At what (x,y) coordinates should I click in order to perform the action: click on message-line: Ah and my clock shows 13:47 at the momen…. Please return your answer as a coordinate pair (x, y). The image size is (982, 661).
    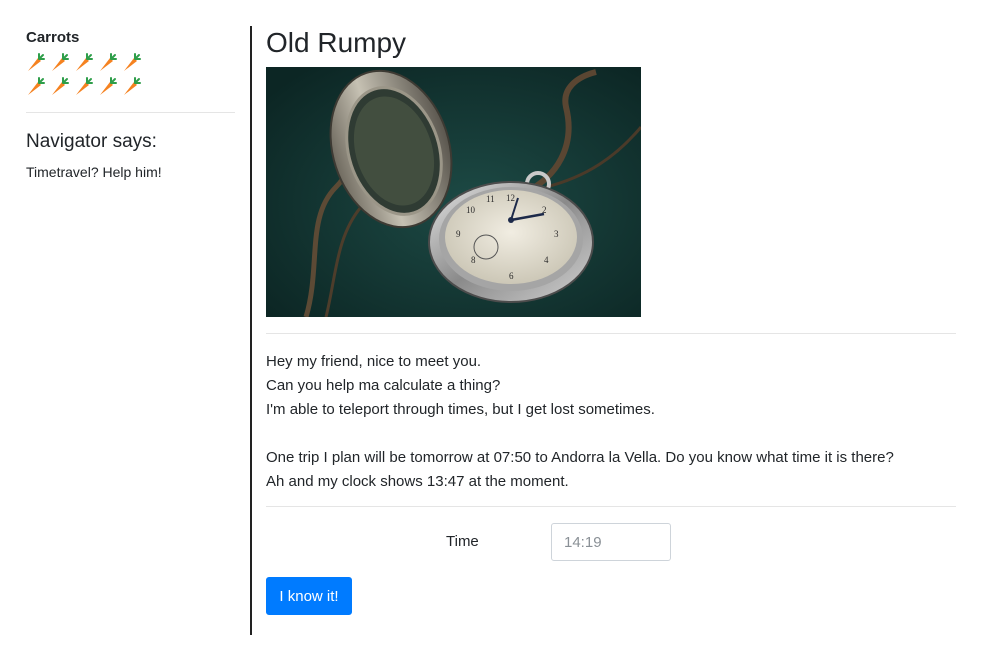
    Looking at the image, I should click on (417, 481).